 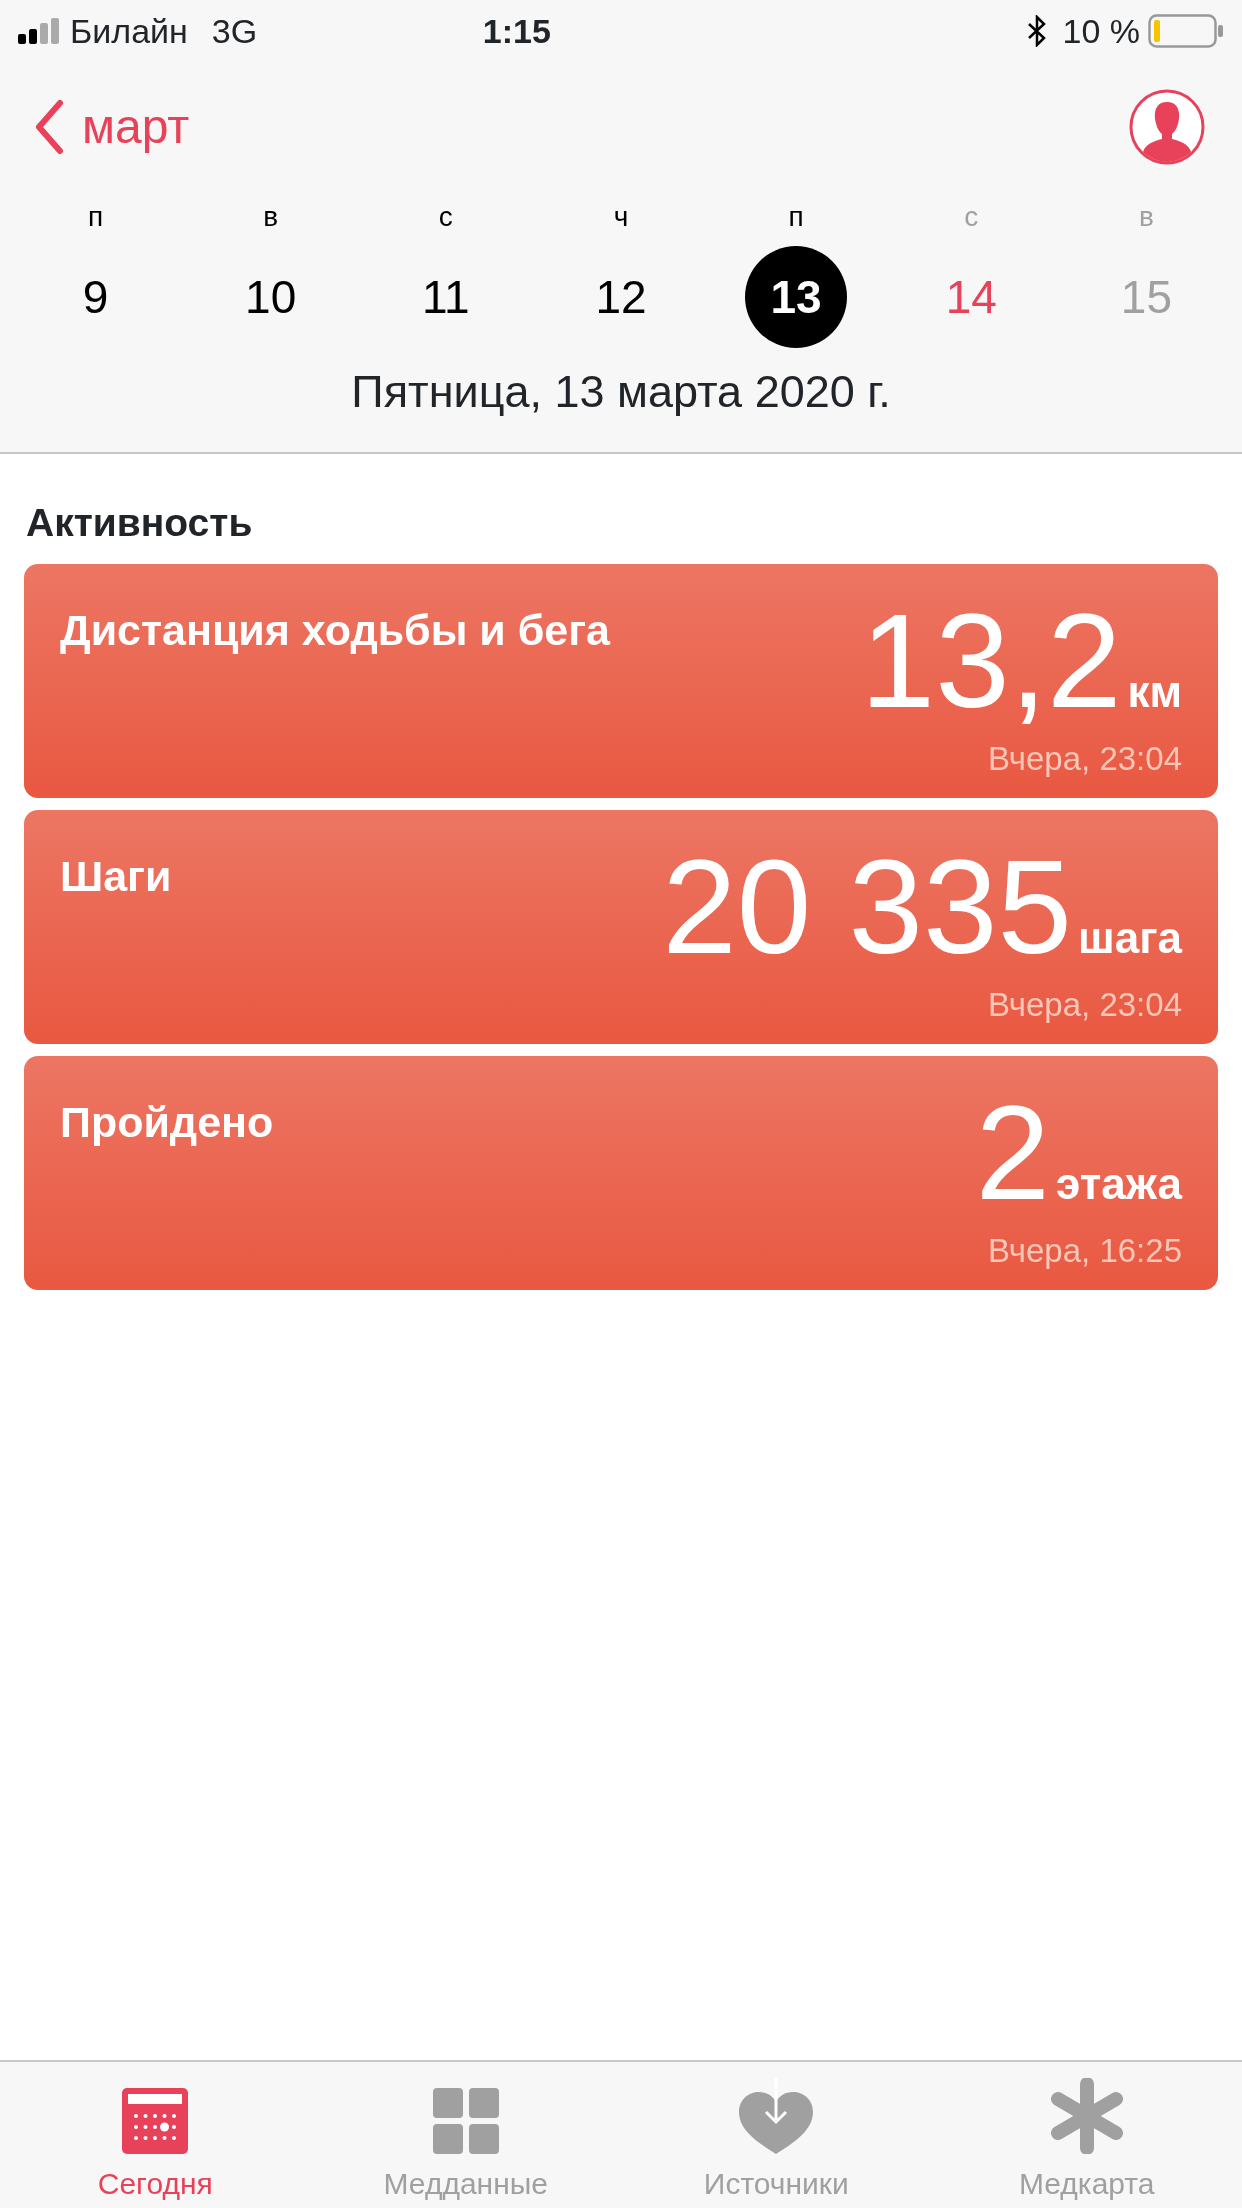 What do you see at coordinates (1101, 31) in the screenshot?
I see `battery-label: 10 %` at bounding box center [1101, 31].